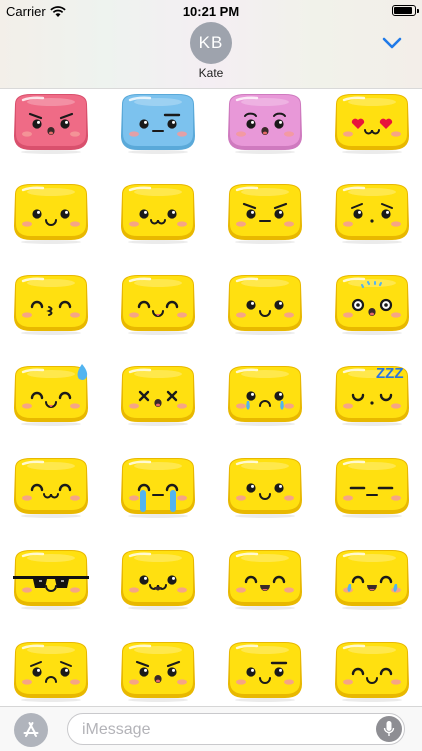 The width and height of the screenshot is (422, 751). I want to click on skeptical-sticker-icon, so click(265, 672).